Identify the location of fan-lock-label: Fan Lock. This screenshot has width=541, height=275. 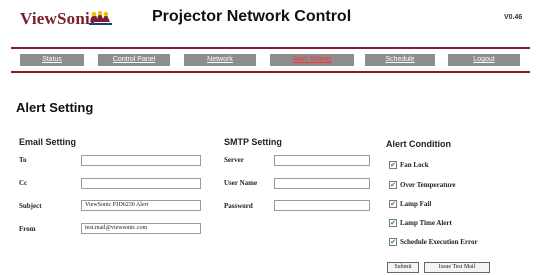
(414, 165).